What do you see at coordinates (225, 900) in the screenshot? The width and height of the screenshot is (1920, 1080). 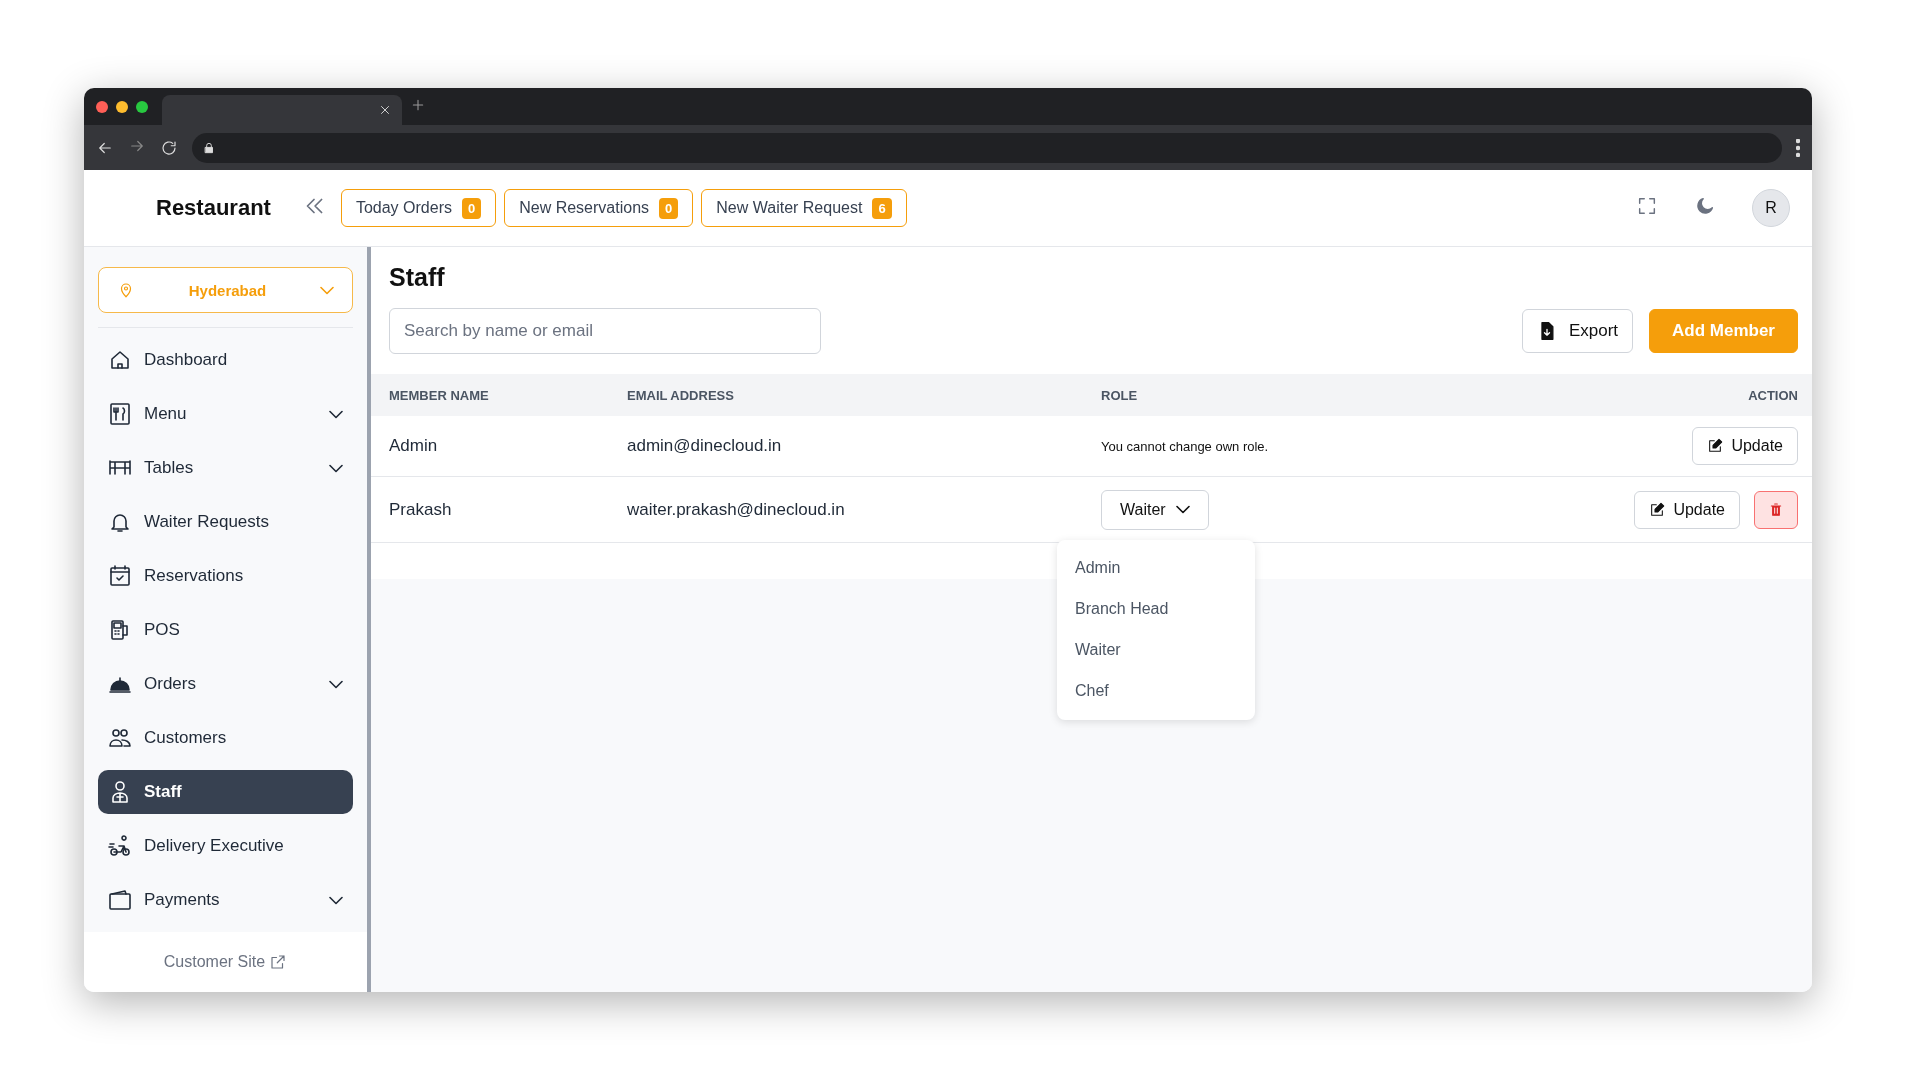 I see `sidebar-item: Payments` at bounding box center [225, 900].